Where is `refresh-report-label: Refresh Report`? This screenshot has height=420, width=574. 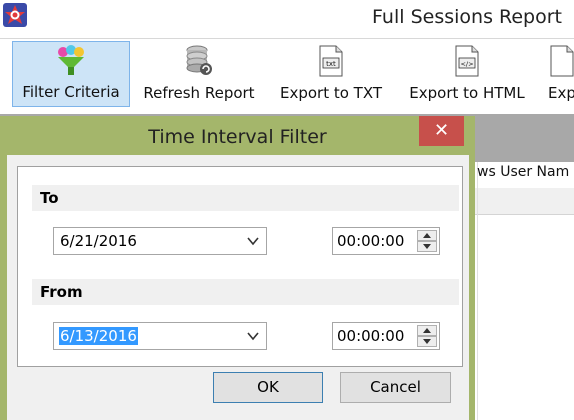
refresh-report-label: Refresh Report is located at coordinates (199, 93).